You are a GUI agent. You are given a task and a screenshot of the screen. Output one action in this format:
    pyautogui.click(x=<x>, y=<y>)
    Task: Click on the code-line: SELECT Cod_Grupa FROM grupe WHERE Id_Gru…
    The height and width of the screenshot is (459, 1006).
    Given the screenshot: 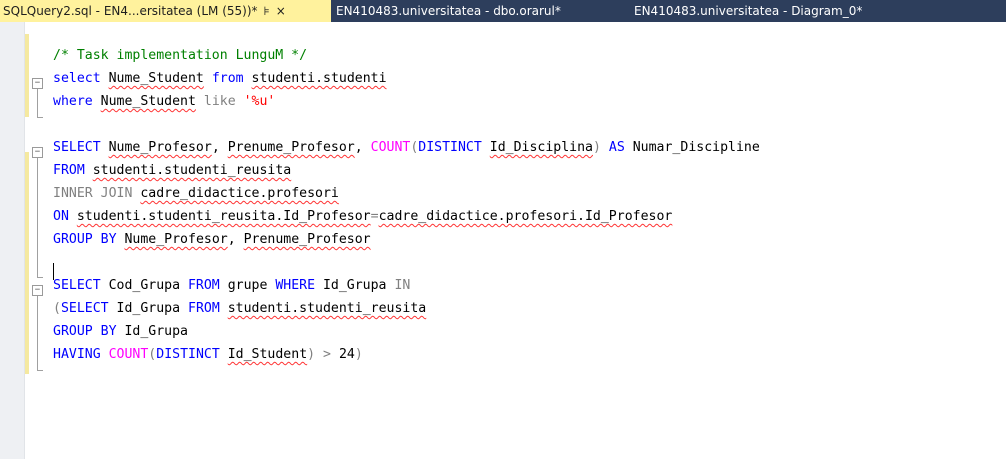 What is the action you would take?
    pyautogui.click(x=231, y=285)
    